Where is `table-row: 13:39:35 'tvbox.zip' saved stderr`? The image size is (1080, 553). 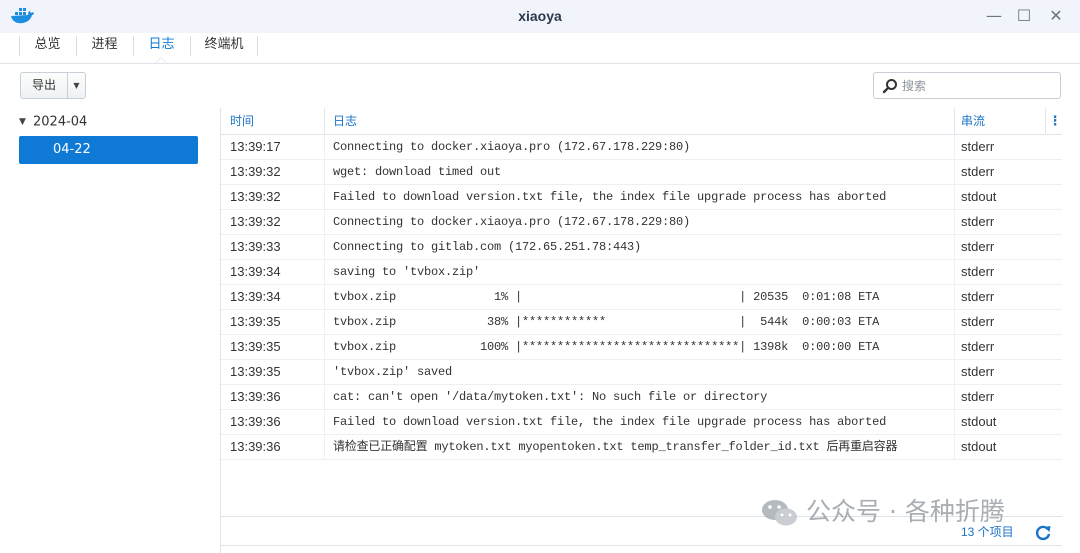
table-row: 13:39:35 'tvbox.zip' saved stderr is located at coordinates (641, 372).